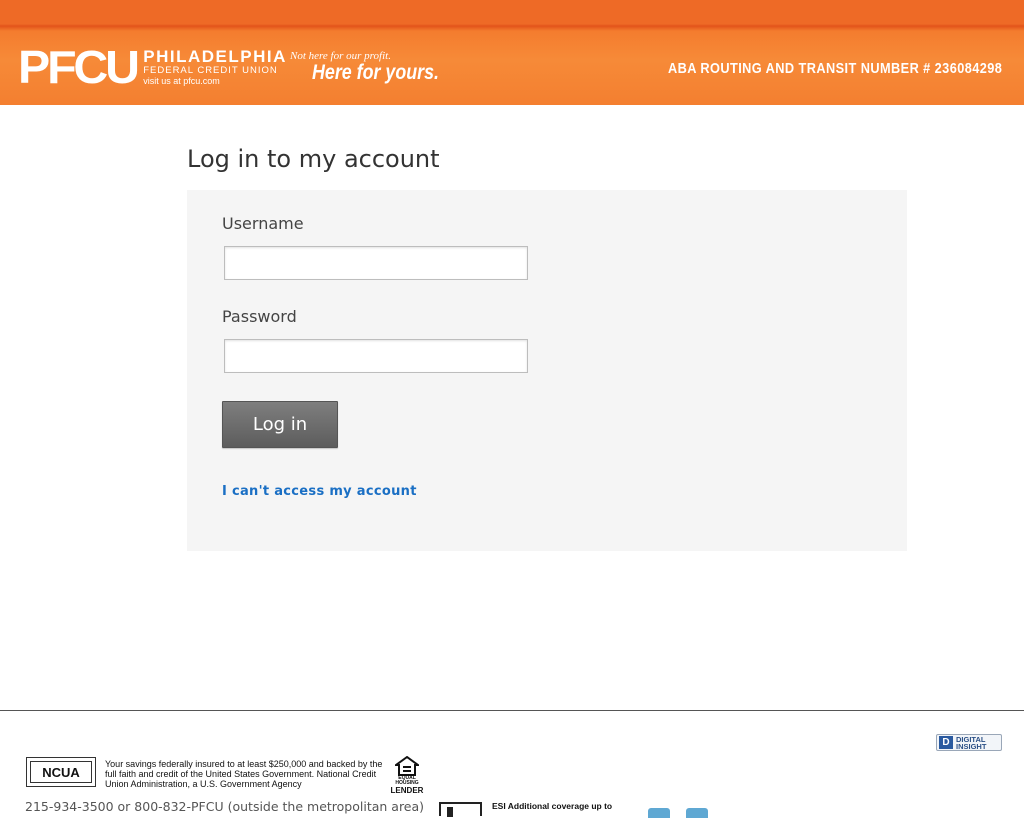 The image size is (1024, 818). What do you see at coordinates (971, 746) in the screenshot?
I see `digital-insight-line-2: INSIGHT` at bounding box center [971, 746].